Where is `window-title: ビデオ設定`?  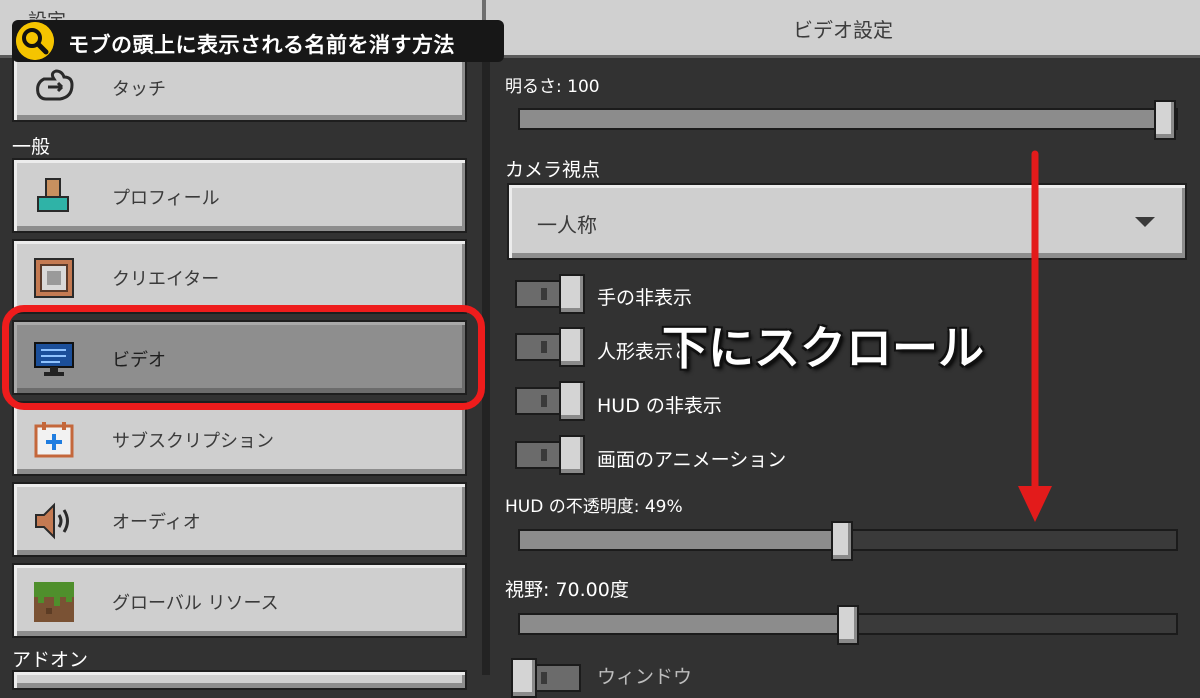
window-title: ビデオ設定 is located at coordinates (843, 30).